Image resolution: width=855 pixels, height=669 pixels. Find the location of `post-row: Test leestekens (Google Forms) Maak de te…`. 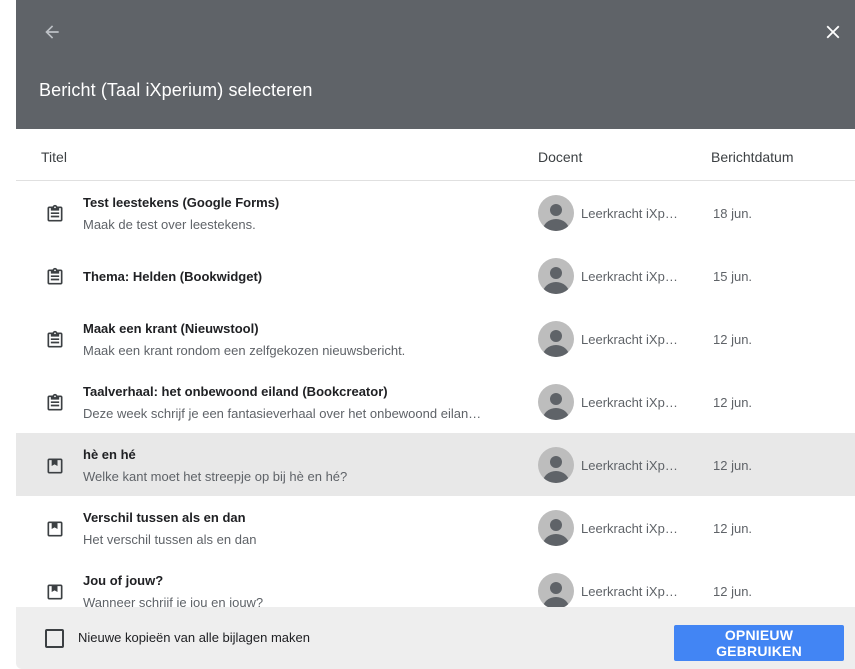

post-row: Test leestekens (Google Forms) Maak de te… is located at coordinates (435, 212).